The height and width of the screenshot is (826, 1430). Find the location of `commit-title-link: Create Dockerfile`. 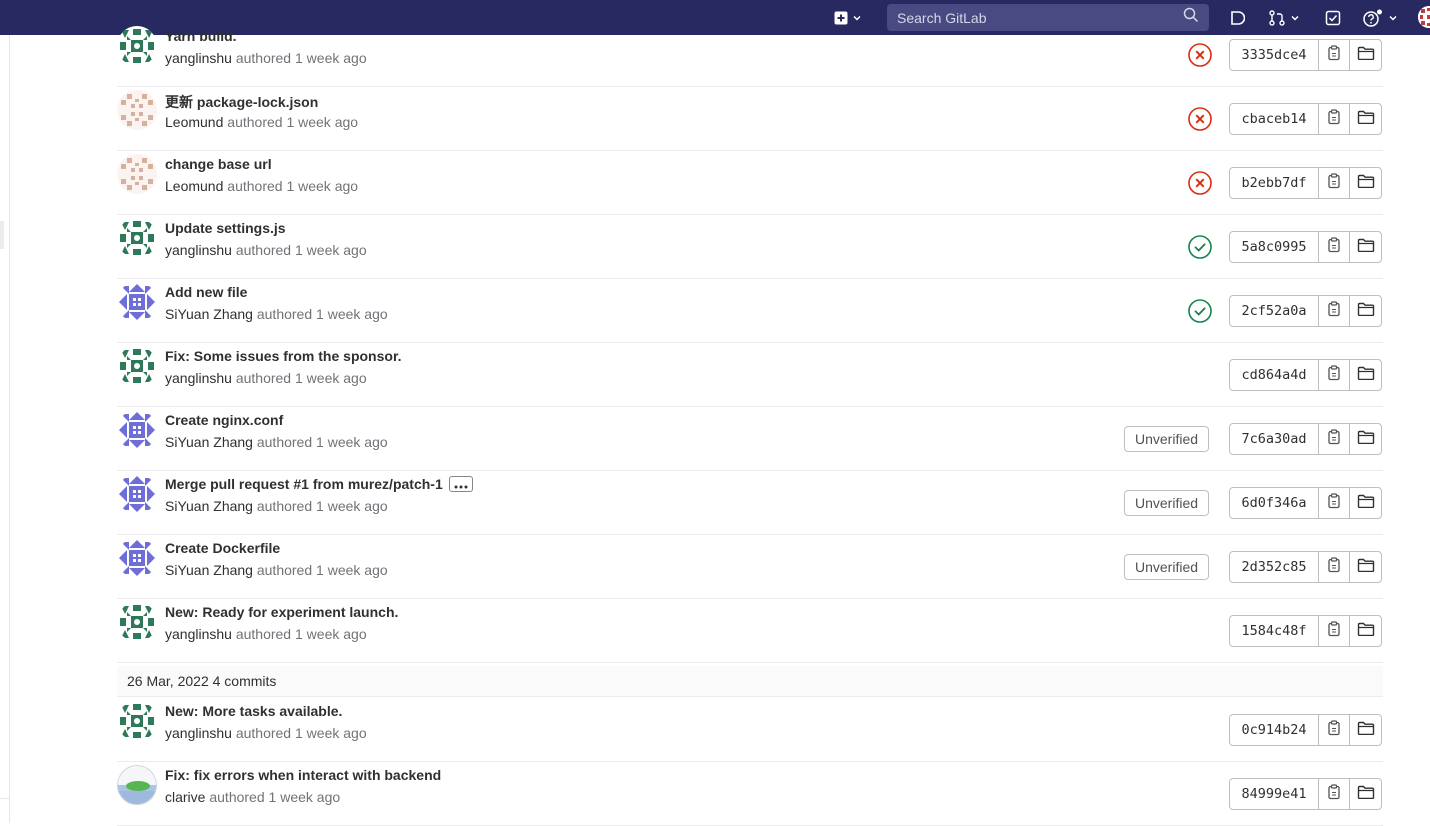

commit-title-link: Create Dockerfile is located at coordinates (222, 548).